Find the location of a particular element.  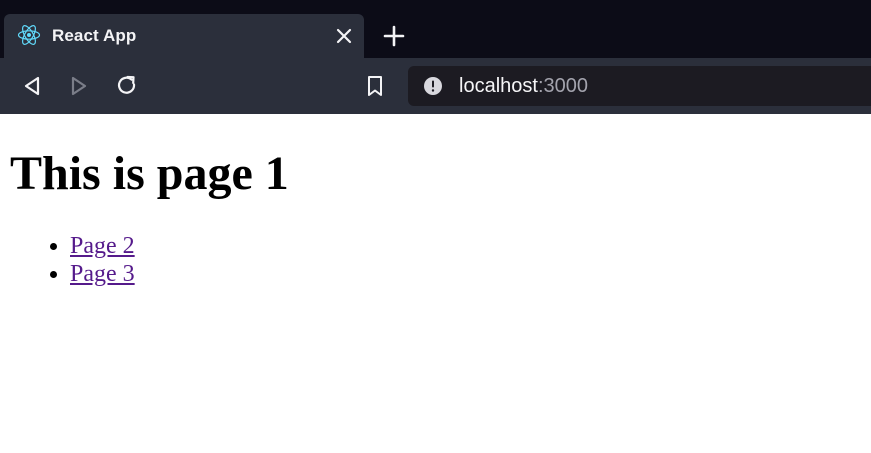

site-info-icon is located at coordinates (433, 86).